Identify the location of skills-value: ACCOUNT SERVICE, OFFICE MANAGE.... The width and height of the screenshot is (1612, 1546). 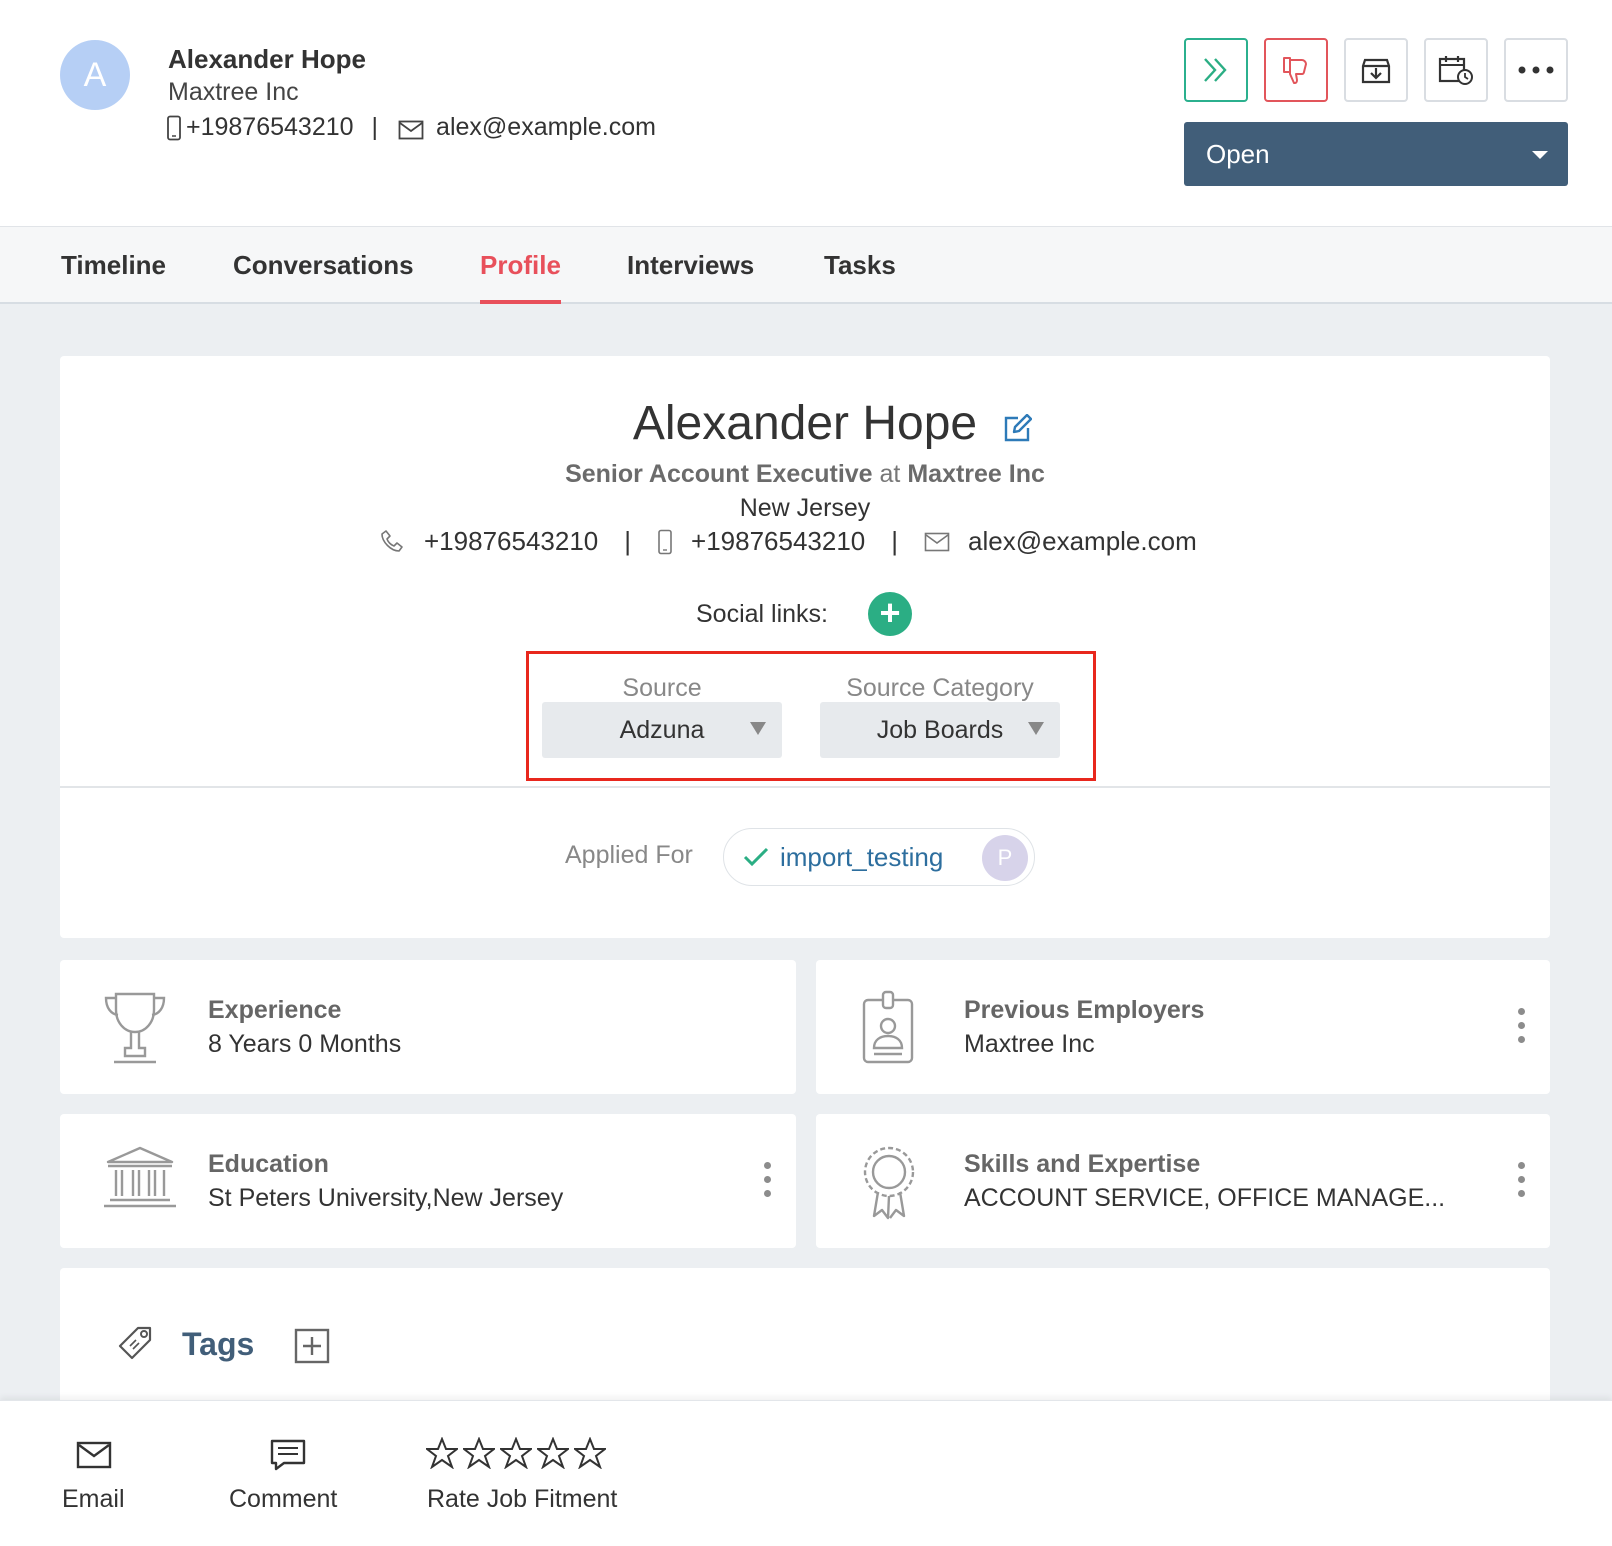
(1205, 1198).